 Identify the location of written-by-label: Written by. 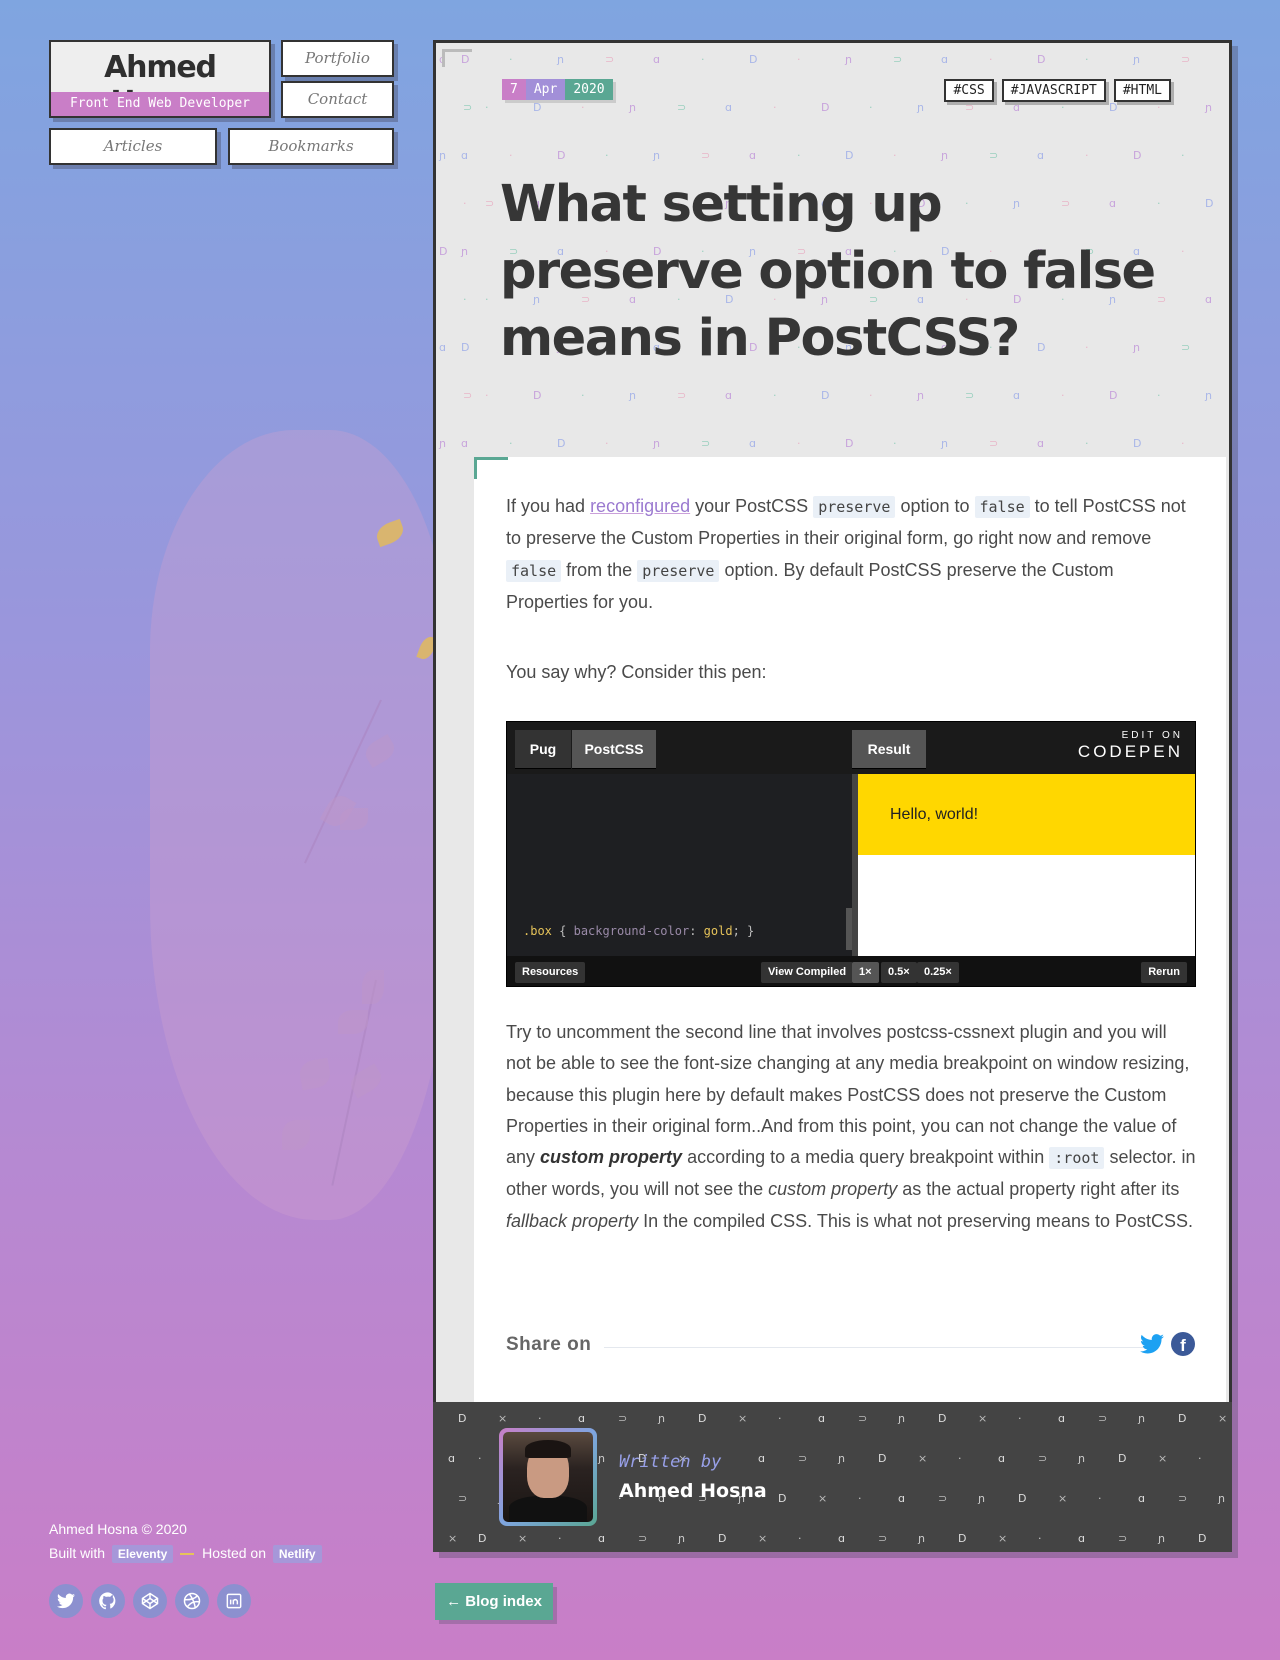
(670, 1462).